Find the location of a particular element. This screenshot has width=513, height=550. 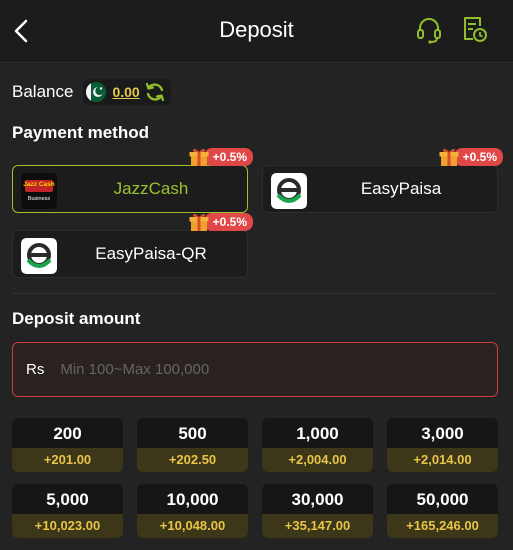

deposit-amount-title: Deposit amount is located at coordinates (76, 318).